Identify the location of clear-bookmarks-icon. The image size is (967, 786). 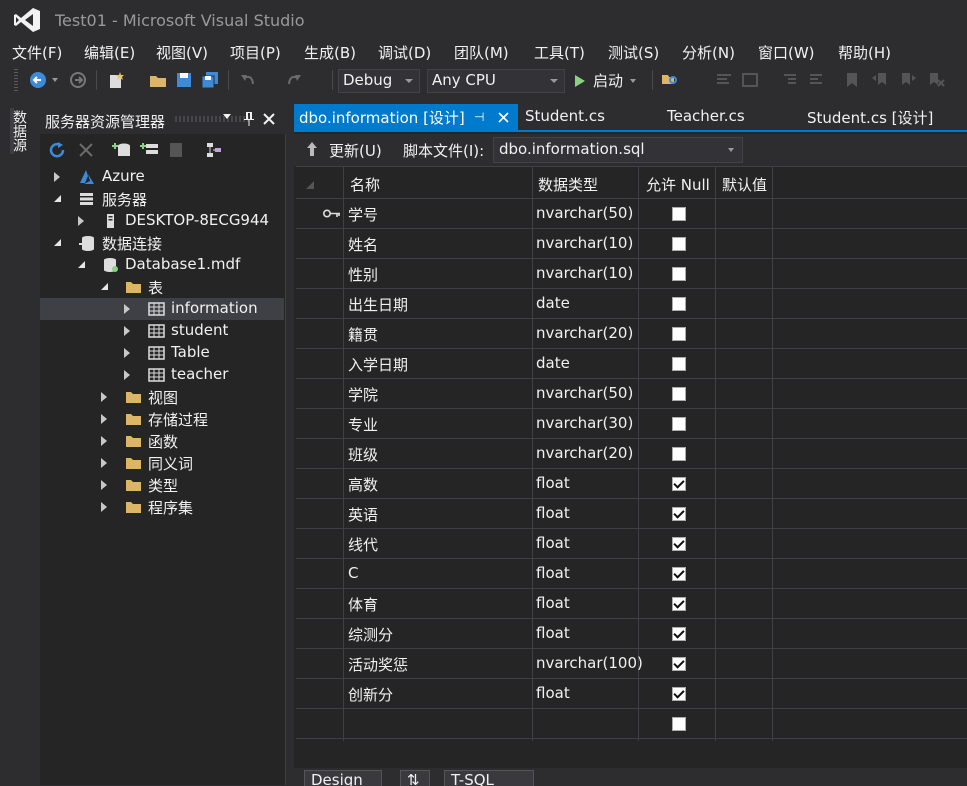
(936, 80).